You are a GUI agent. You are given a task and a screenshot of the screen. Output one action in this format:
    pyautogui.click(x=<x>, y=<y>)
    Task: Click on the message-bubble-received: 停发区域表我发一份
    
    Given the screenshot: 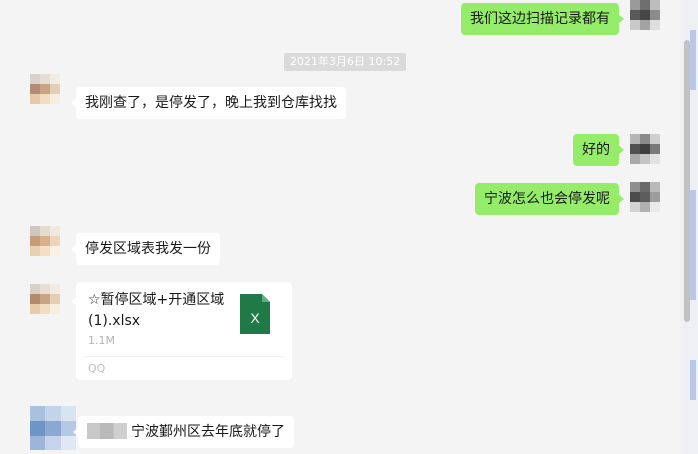 What is the action you would take?
    pyautogui.click(x=145, y=249)
    